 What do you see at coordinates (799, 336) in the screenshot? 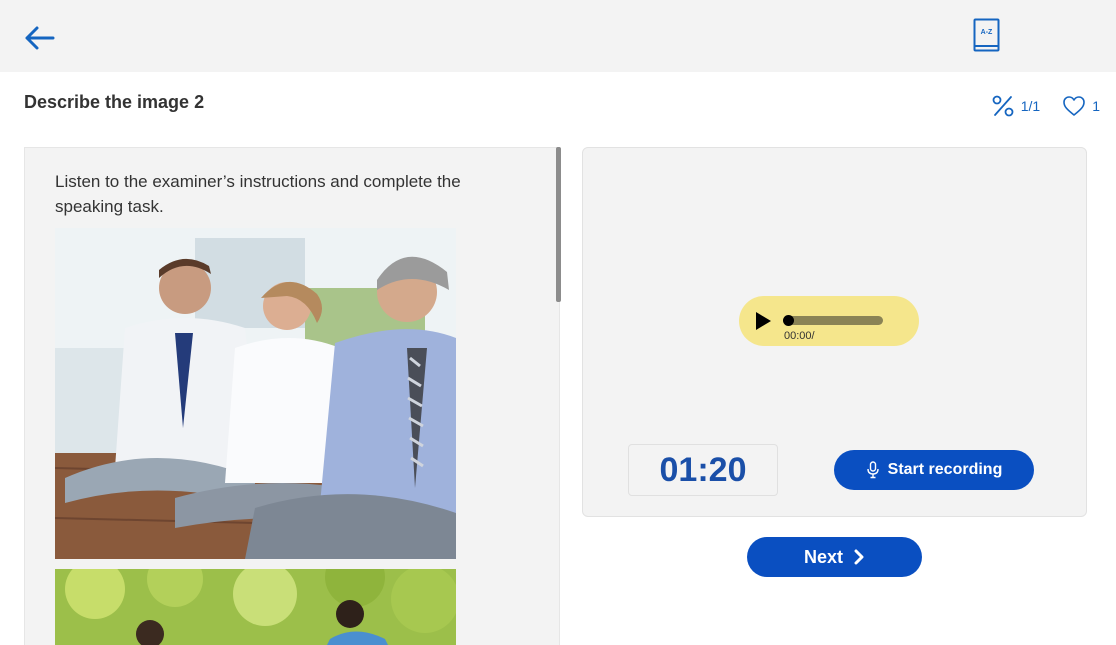
I see `audio-time: 00:00/` at bounding box center [799, 336].